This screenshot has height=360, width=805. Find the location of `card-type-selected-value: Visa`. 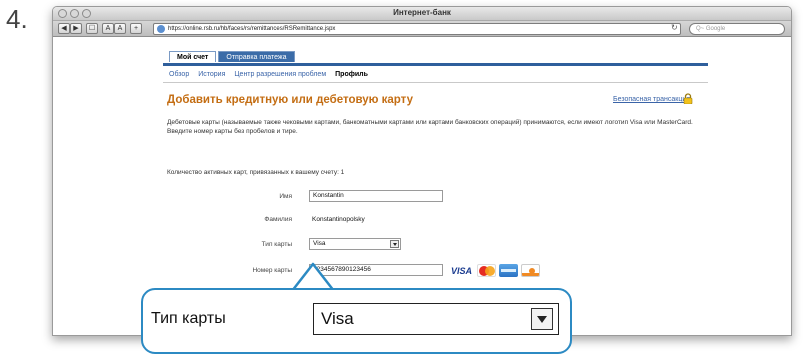

card-type-selected-value: Visa is located at coordinates (319, 243).